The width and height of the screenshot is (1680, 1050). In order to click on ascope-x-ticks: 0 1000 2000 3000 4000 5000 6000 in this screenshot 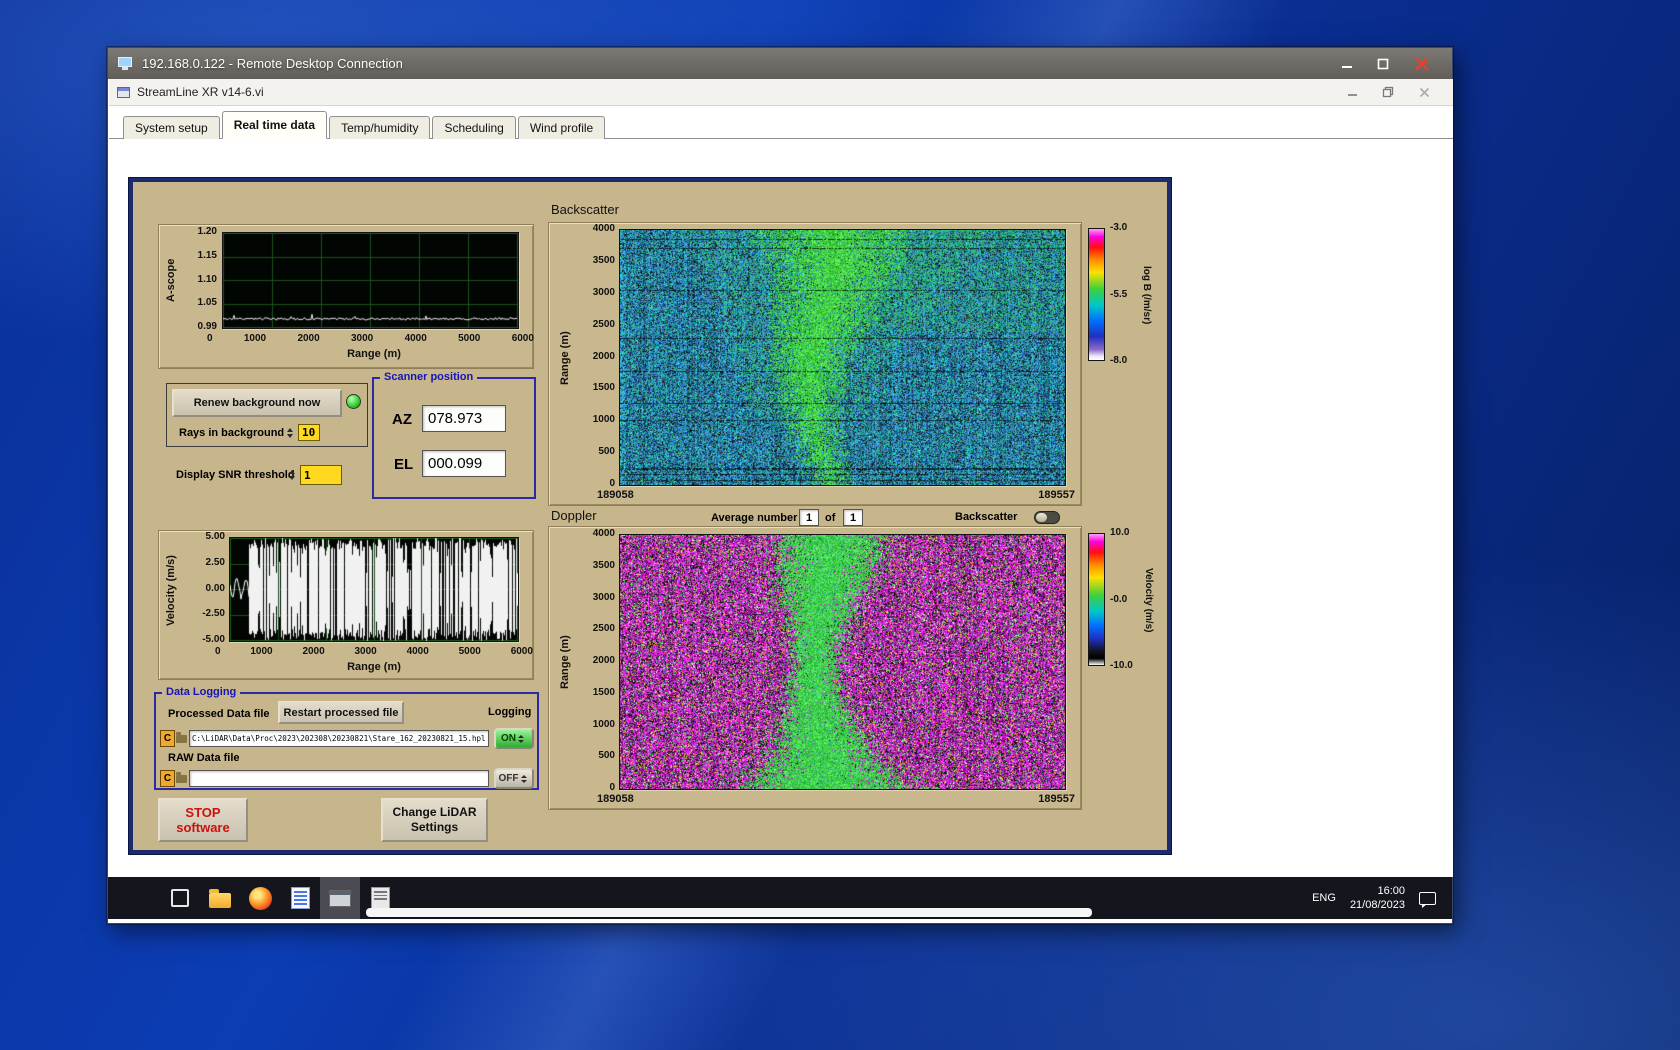, I will do `click(370, 339)`.